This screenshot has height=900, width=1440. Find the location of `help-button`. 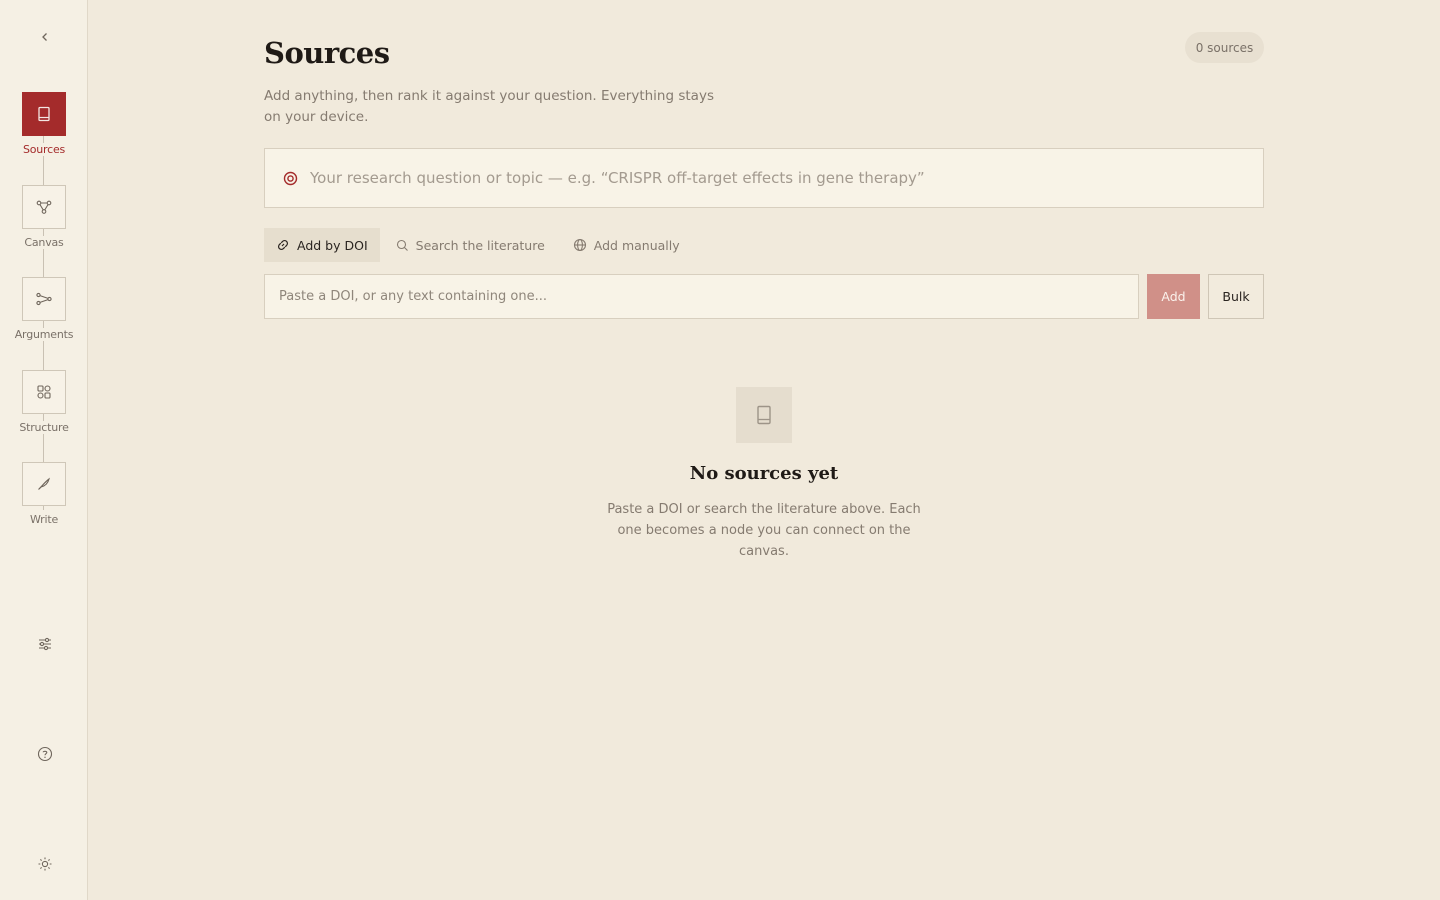

help-button is located at coordinates (45, 754).